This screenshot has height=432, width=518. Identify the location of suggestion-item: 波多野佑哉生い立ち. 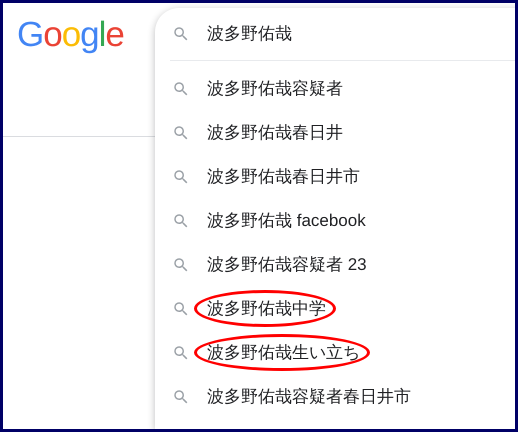
(335, 353).